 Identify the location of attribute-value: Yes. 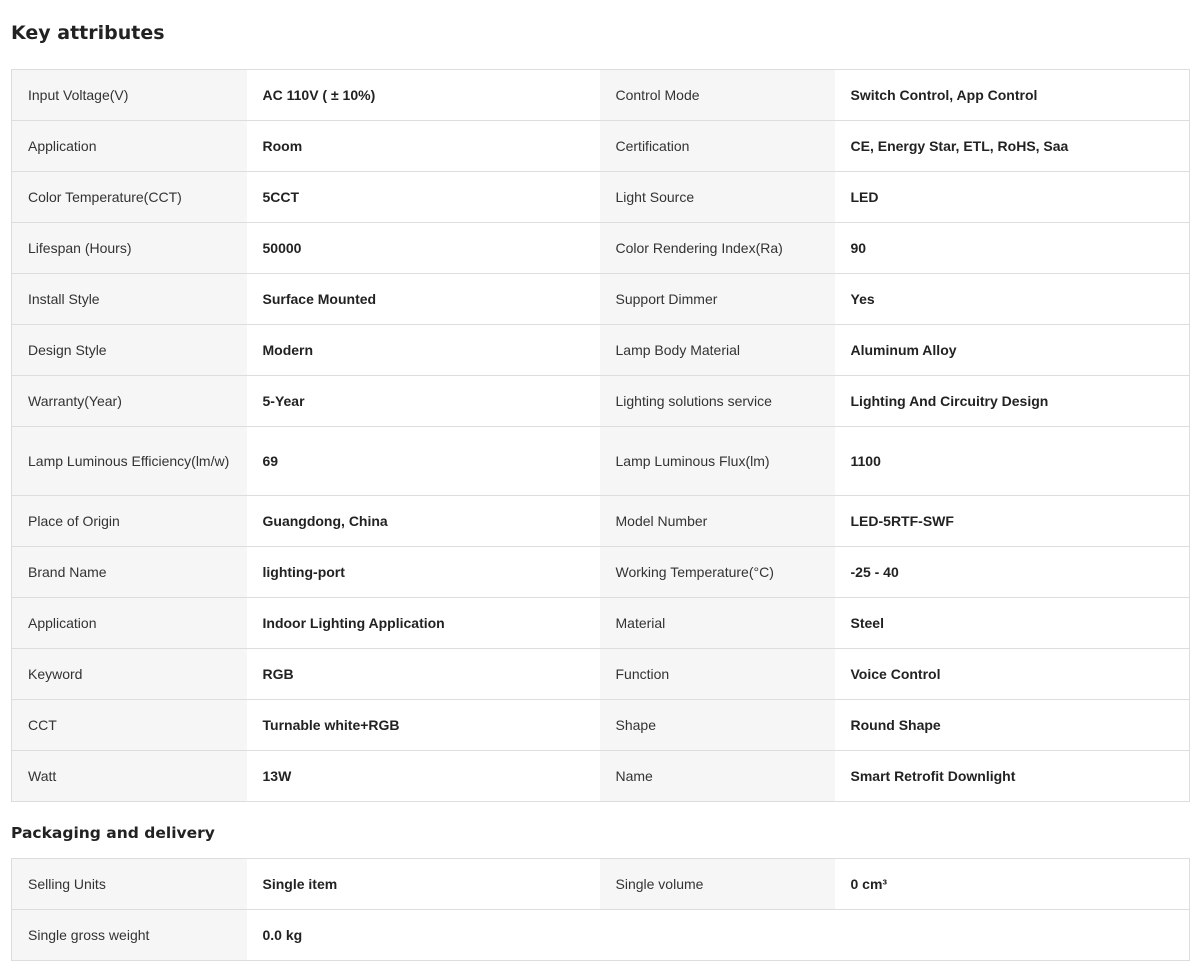
(1012, 299).